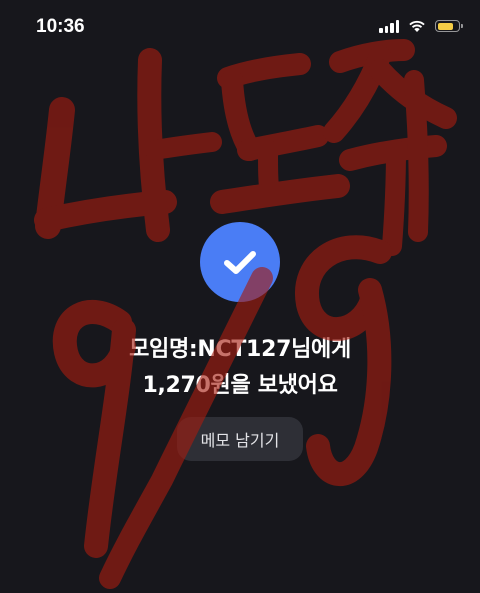 The height and width of the screenshot is (593, 480). Describe the element at coordinates (240, 262) in the screenshot. I see `success-check-icon` at that location.